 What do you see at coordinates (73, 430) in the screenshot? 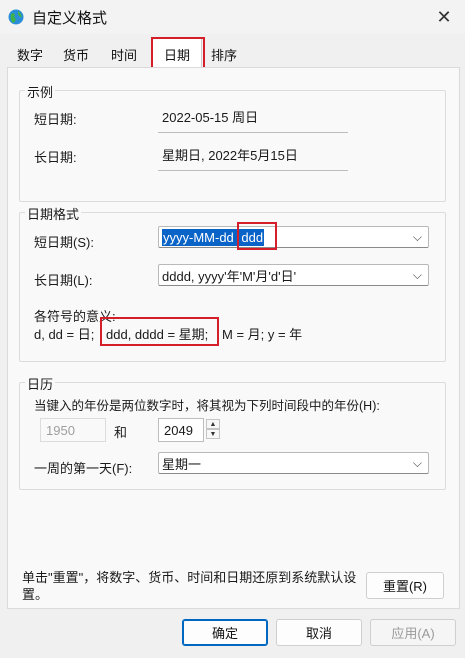
I see `start-year-field: 1950` at bounding box center [73, 430].